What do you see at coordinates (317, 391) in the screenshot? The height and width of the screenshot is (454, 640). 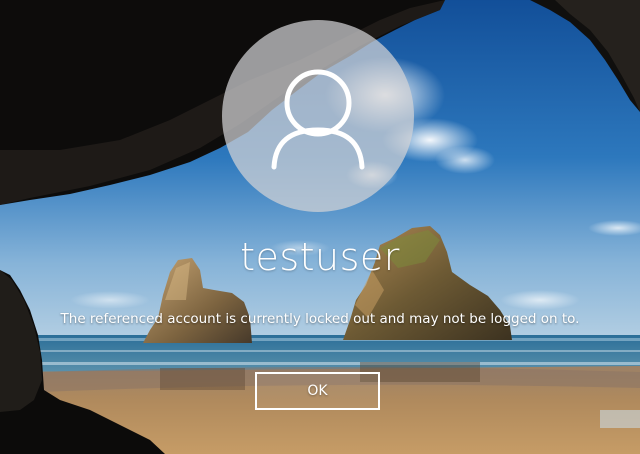 I see `ok-button: OK` at bounding box center [317, 391].